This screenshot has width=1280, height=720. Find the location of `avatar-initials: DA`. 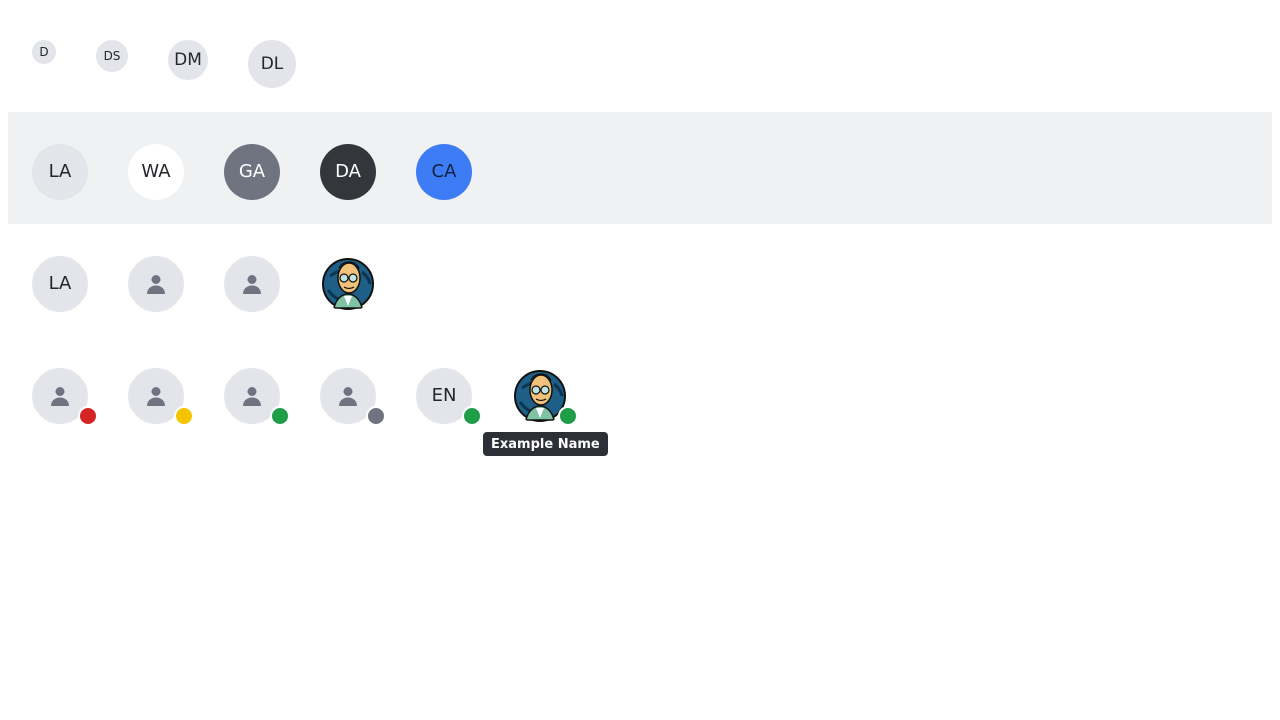

avatar-initials: DA is located at coordinates (348, 171).